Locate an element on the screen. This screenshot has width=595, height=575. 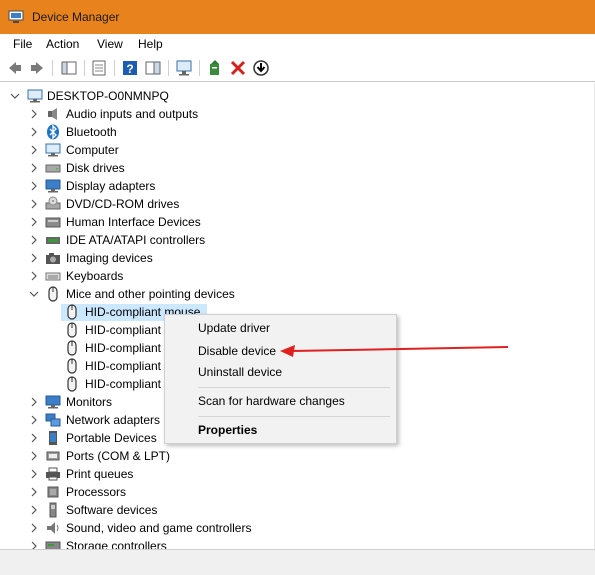
tree-item-mice-and-other-pointing-devices: Mice and other pointing devices is located at coordinates (150, 294).